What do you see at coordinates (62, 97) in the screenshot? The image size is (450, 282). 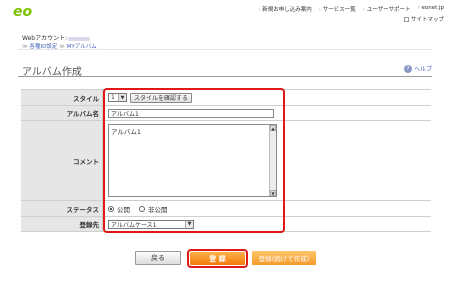 I see `style-label: スタイル` at bounding box center [62, 97].